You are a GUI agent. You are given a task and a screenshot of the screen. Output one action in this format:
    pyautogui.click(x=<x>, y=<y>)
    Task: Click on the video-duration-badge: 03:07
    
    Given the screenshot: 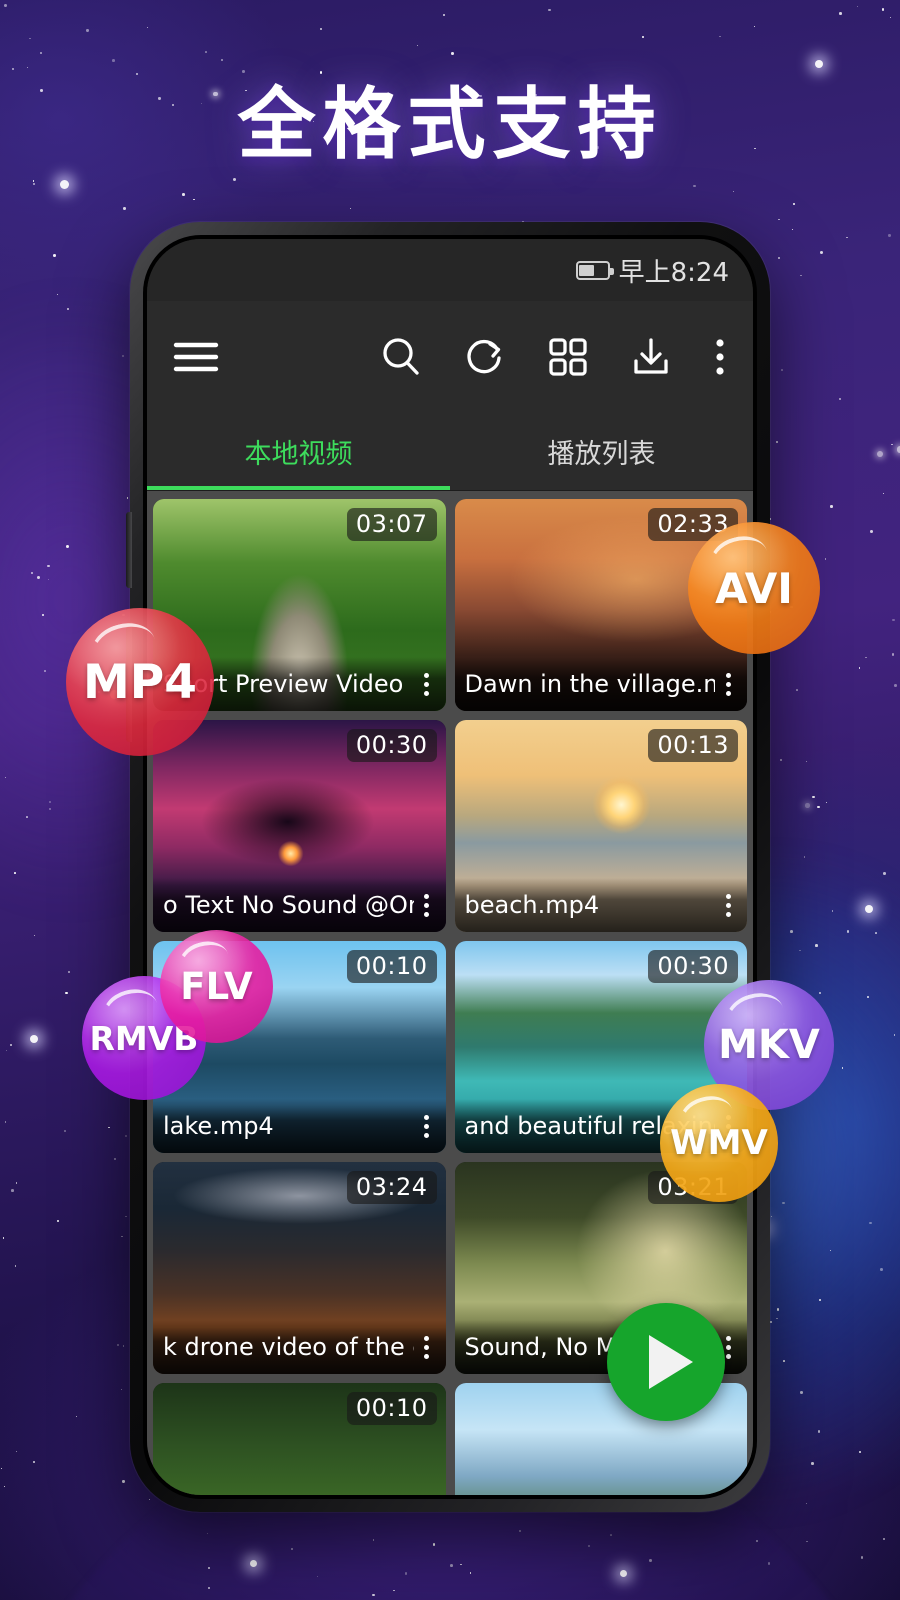 What is the action you would take?
    pyautogui.click(x=391, y=524)
    